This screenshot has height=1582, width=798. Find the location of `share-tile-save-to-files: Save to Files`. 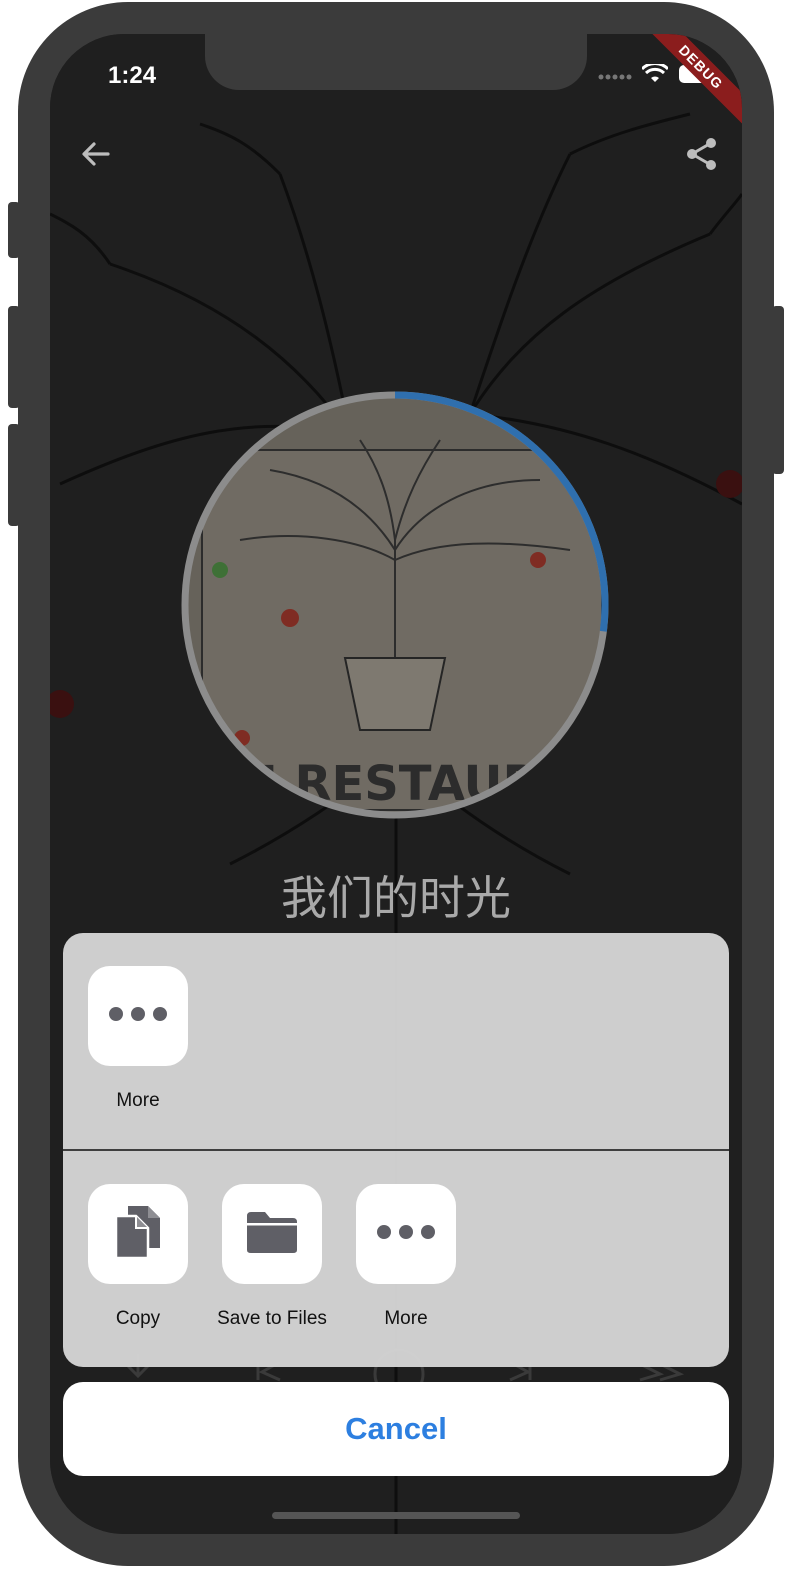

share-tile-save-to-files: Save to Files is located at coordinates (272, 1257).